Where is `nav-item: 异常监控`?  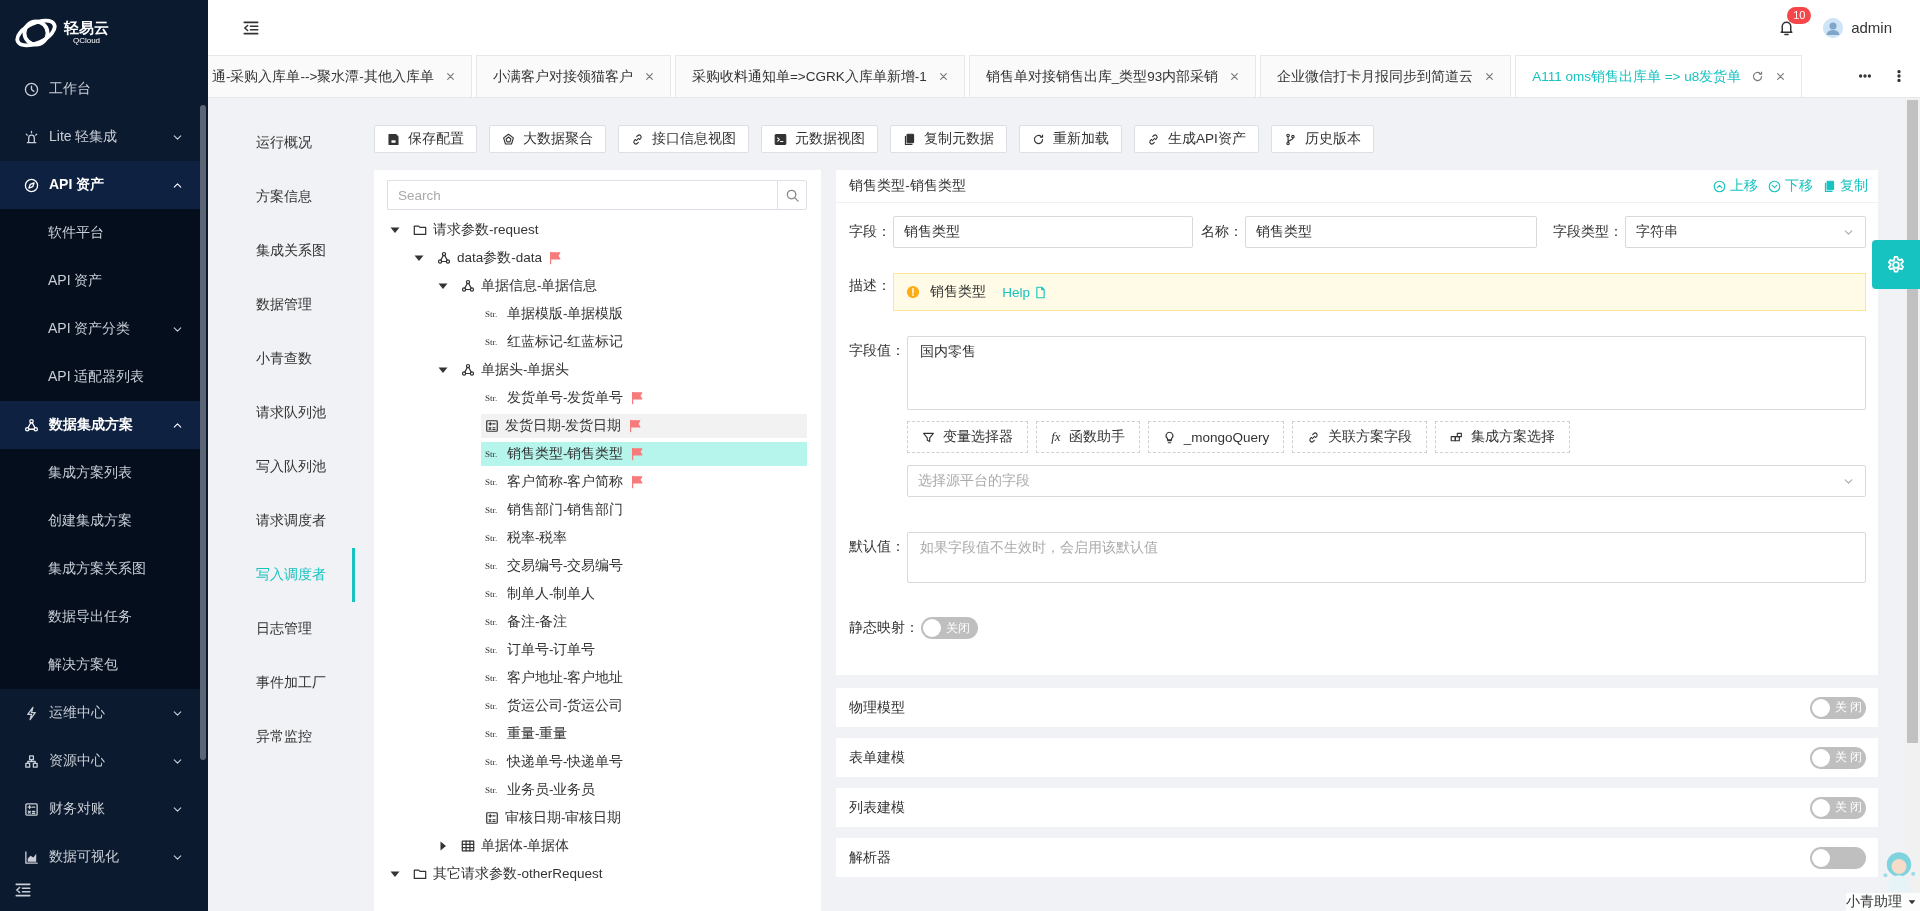
nav-item: 异常监控 is located at coordinates (281, 737).